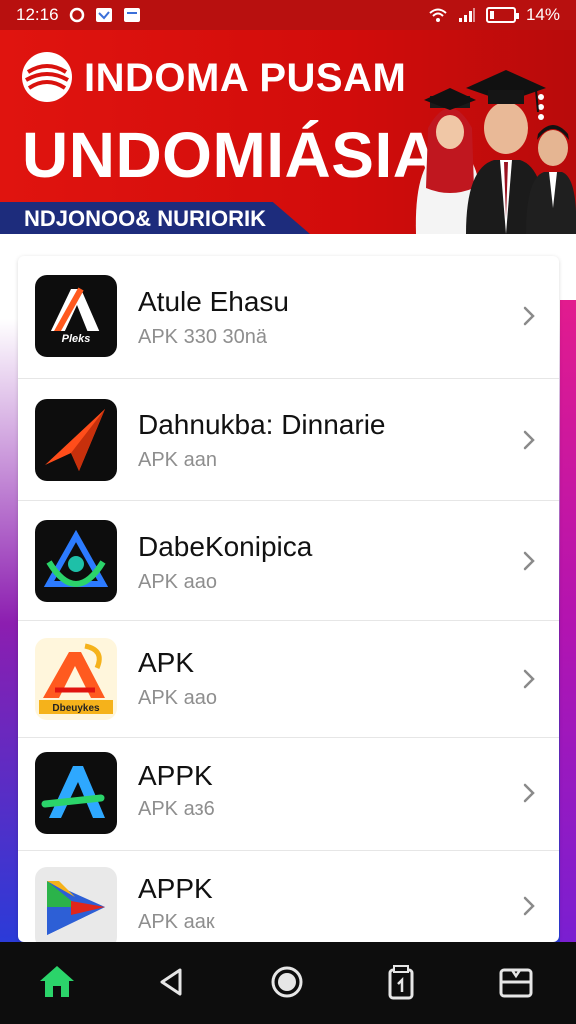 The width and height of the screenshot is (576, 1024). I want to click on status-bar: 12:16 14%, so click(288, 15).